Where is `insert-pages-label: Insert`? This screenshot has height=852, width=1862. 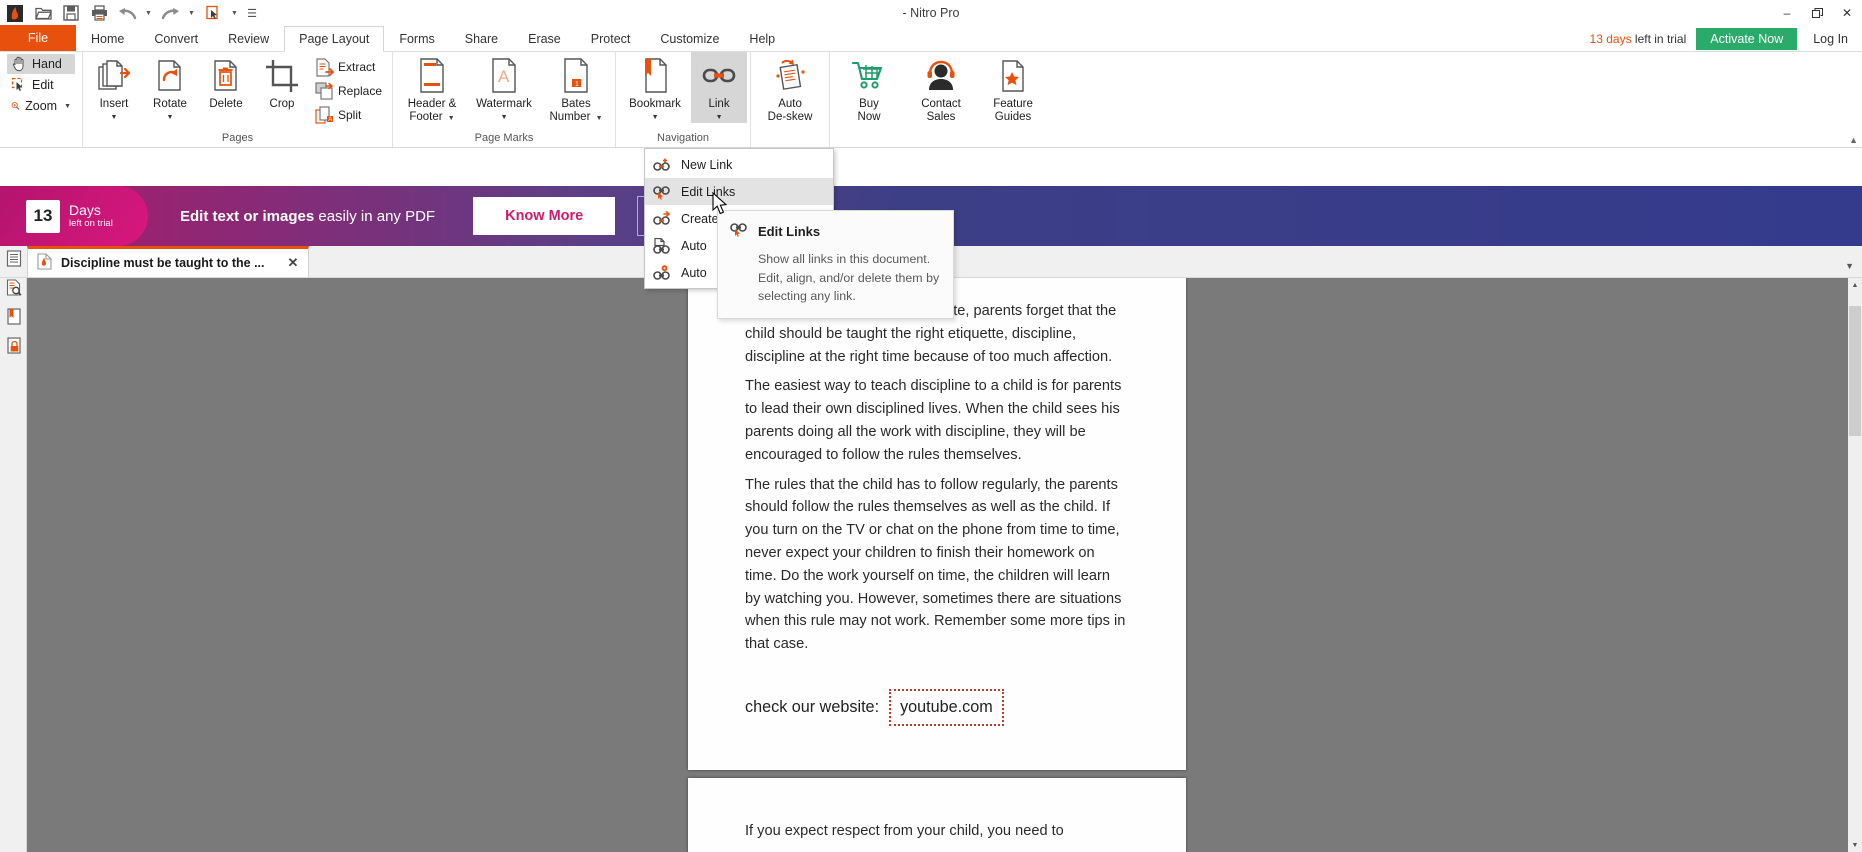 insert-pages-label: Insert is located at coordinates (114, 104).